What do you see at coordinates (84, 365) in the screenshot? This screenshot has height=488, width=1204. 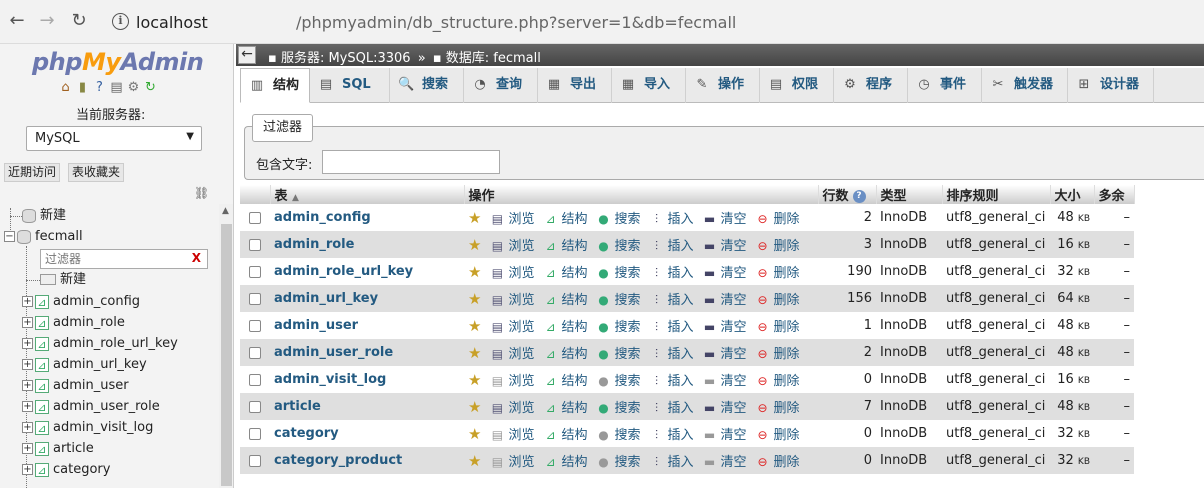 I see `tree-table-item: + ⊿ admin_url_key` at bounding box center [84, 365].